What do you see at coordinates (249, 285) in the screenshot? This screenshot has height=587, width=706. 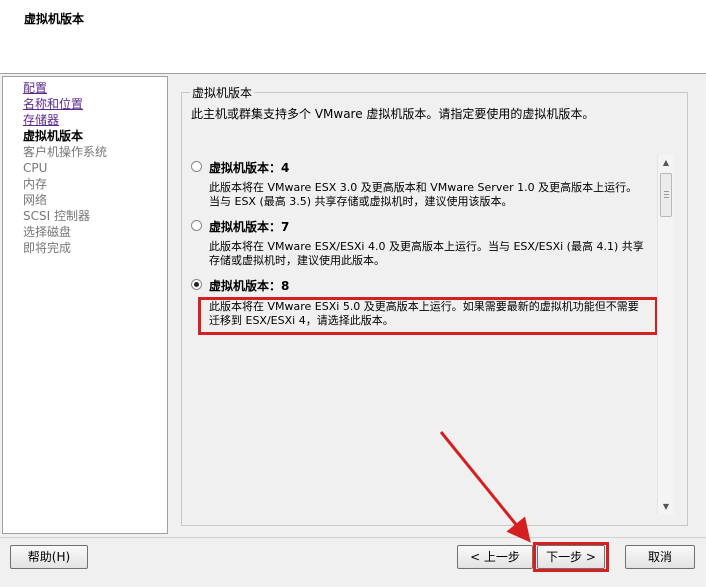 I see `option-label-version-8: 虚拟机版本：8` at bounding box center [249, 285].